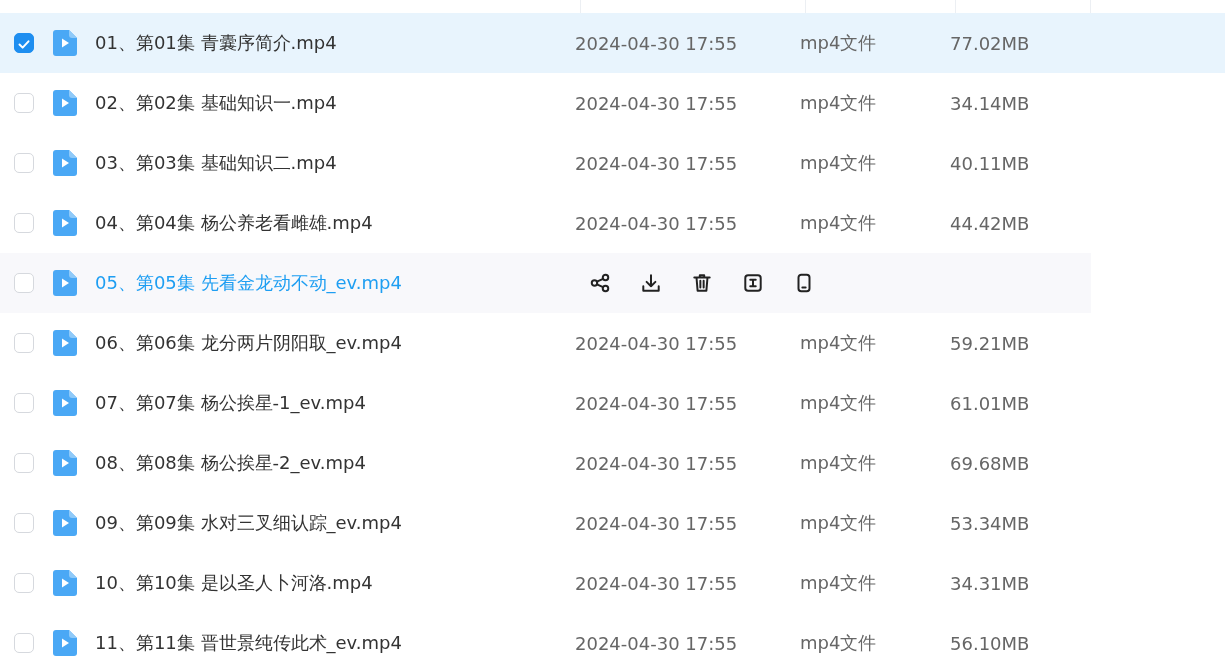  What do you see at coordinates (335, 223) in the screenshot?
I see `file-name: 04、第04集 杨公养老看雌雄.mp4` at bounding box center [335, 223].